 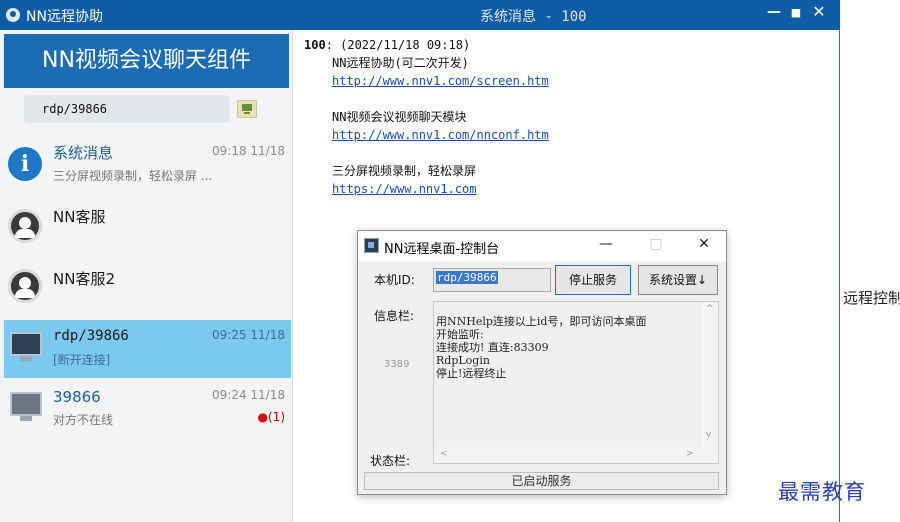 I want to click on scroll-up-icon: ^, so click(x=710, y=309).